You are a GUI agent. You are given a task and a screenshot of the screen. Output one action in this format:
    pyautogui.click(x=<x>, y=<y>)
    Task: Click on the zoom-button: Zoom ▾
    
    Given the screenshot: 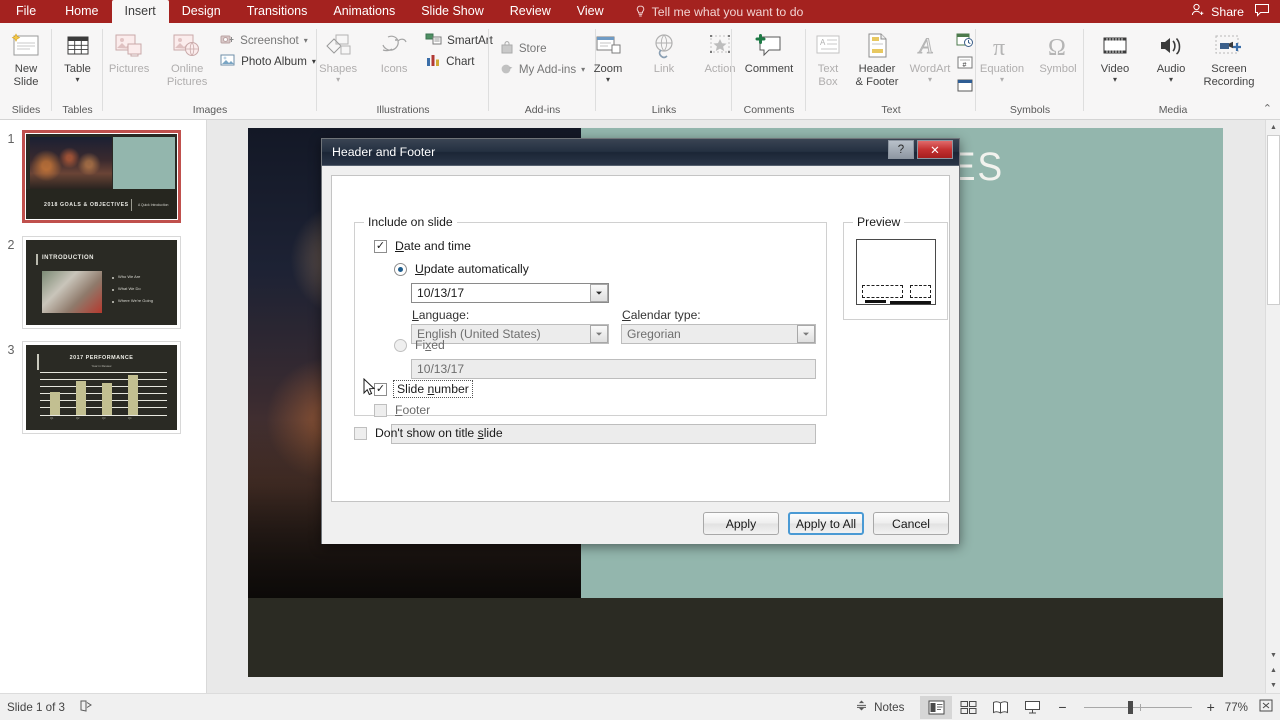 What is the action you would take?
    pyautogui.click(x=608, y=55)
    